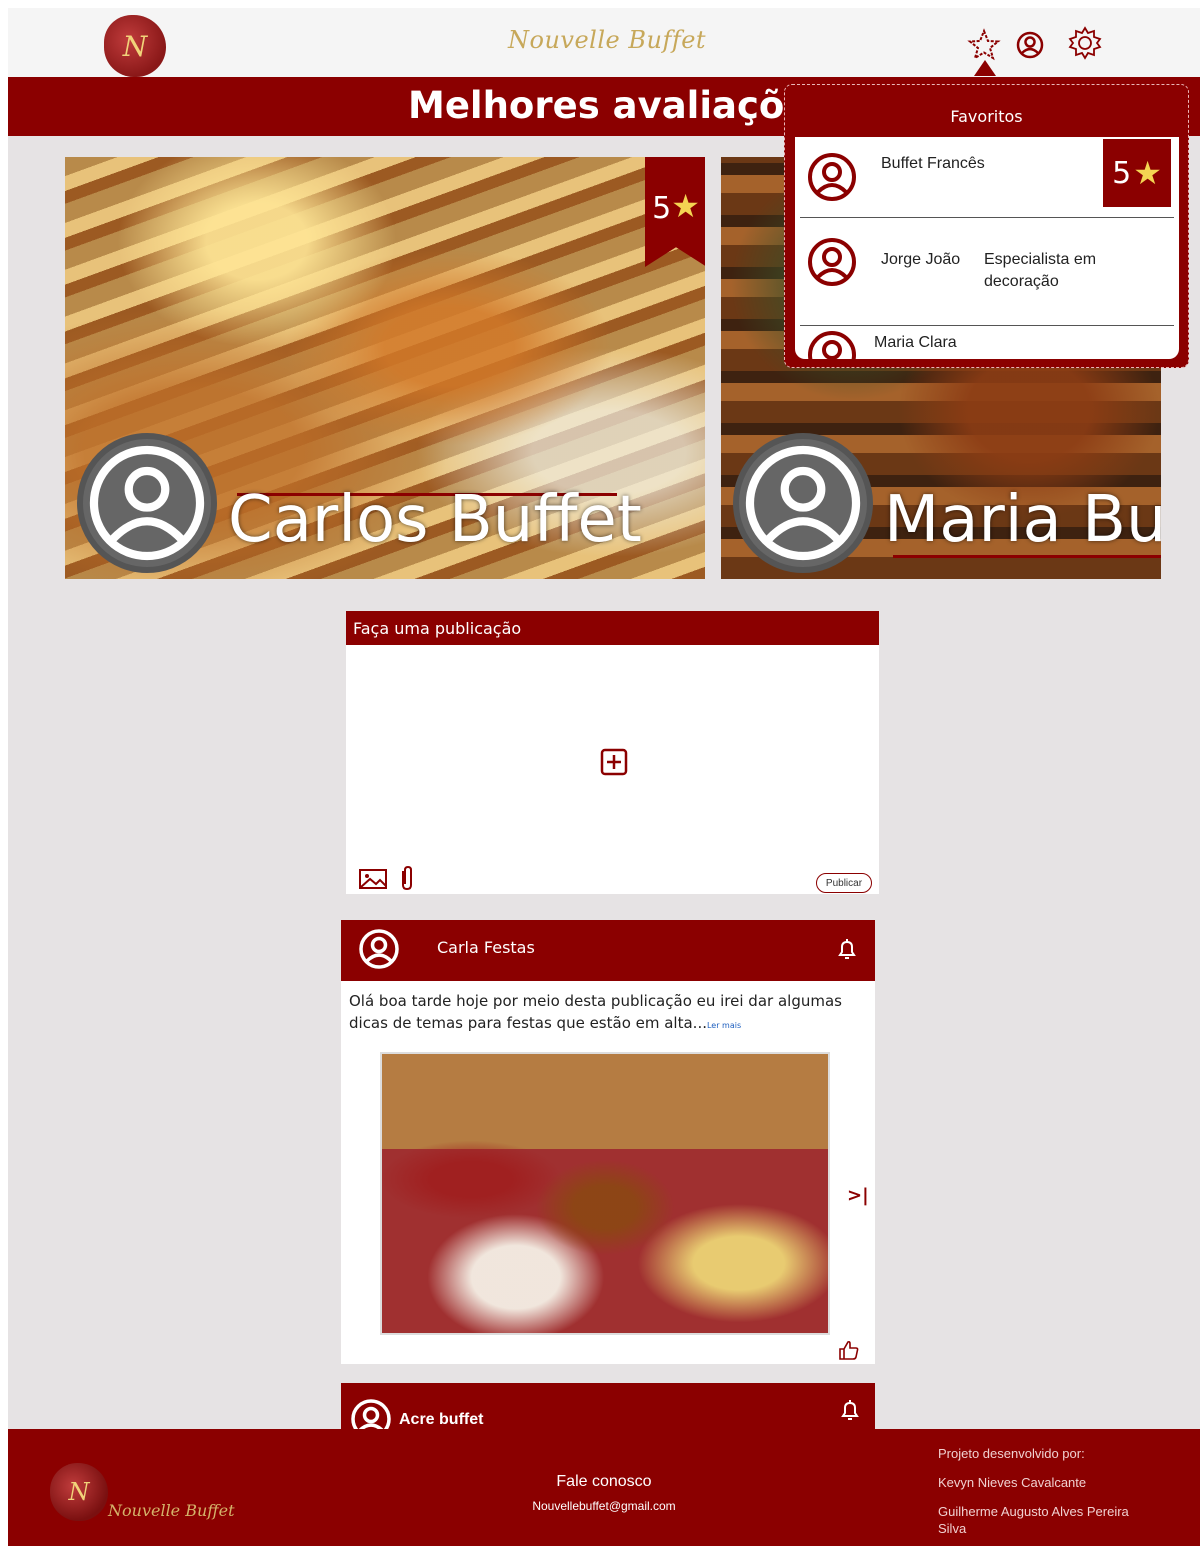 This screenshot has height=1546, width=1200. I want to click on logo-monogram: N, so click(135, 46).